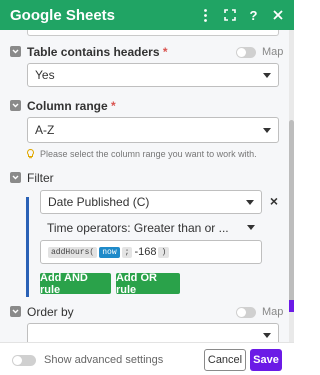 This screenshot has width=320, height=375. Describe the element at coordinates (93, 52) in the screenshot. I see `table-headers-label-text: Table contains headers` at that location.